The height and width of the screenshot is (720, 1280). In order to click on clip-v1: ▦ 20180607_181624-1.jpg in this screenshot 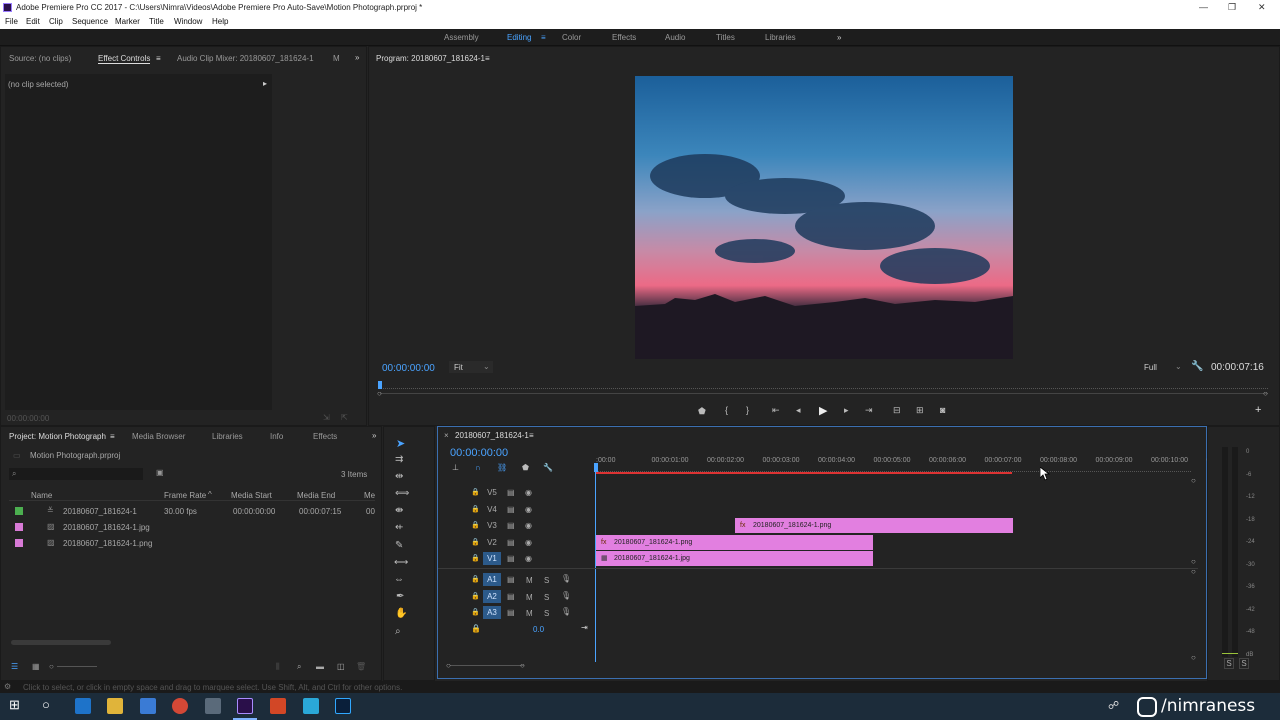, I will do `click(734, 558)`.